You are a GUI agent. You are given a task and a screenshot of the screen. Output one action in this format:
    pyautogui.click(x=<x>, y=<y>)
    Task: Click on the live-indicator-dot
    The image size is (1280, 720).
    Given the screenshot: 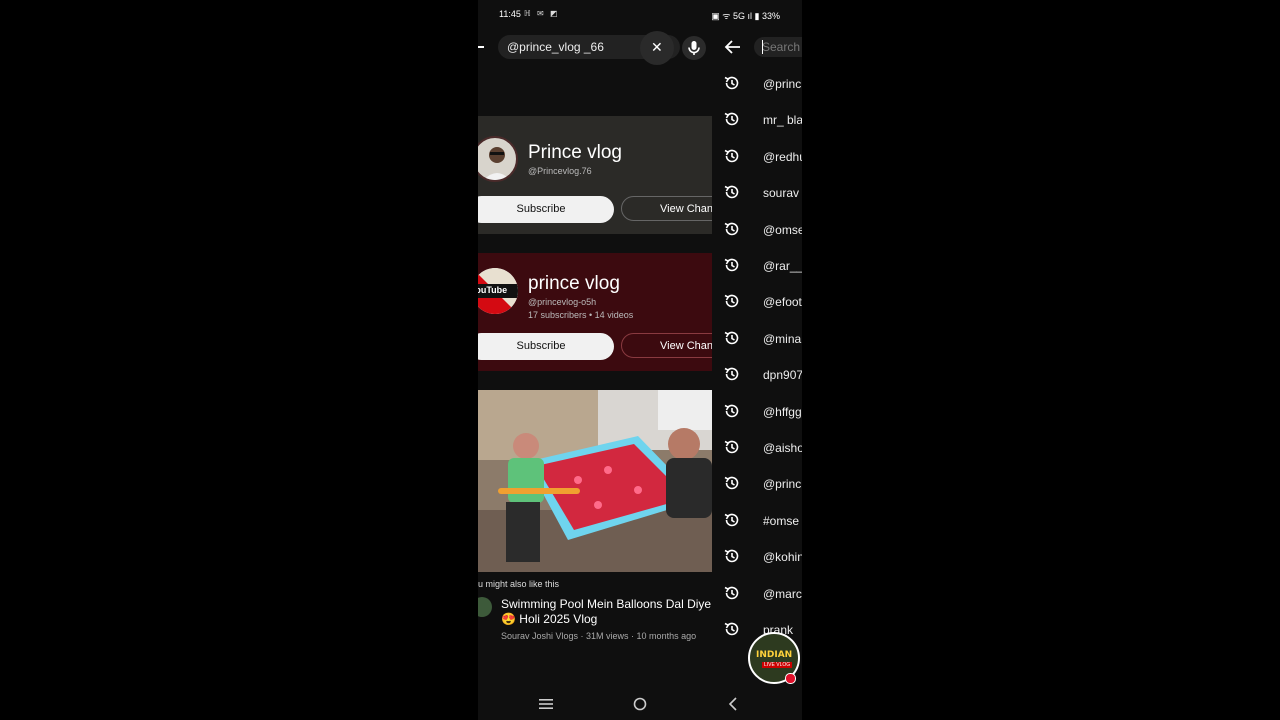 What is the action you would take?
    pyautogui.click(x=790, y=678)
    